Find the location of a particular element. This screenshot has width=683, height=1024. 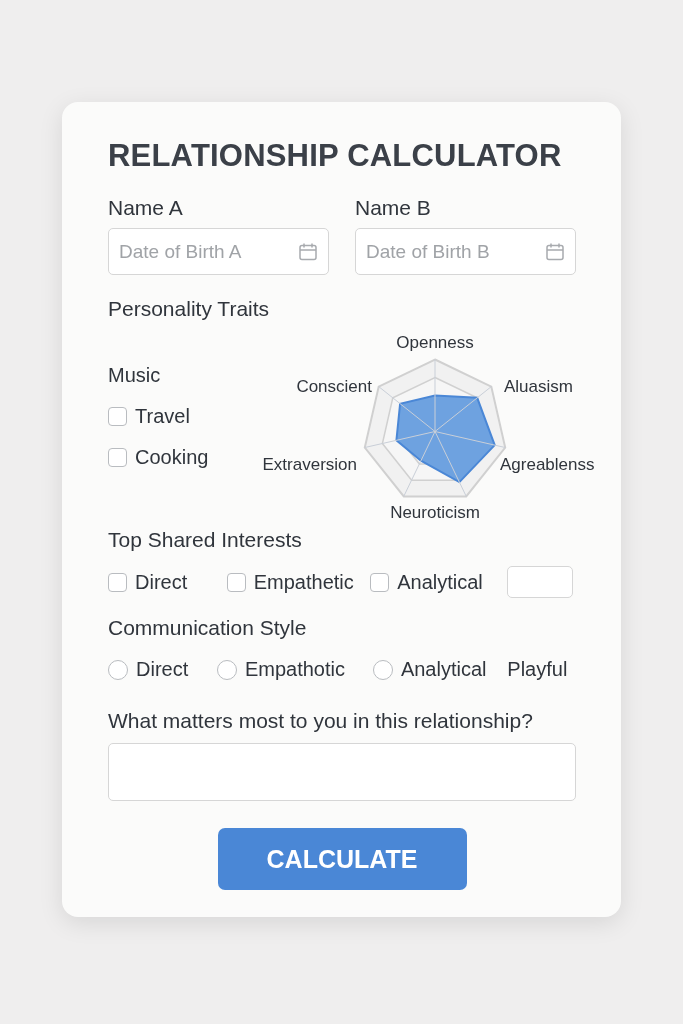

checkbox-option: Cooking is located at coordinates (158, 457).